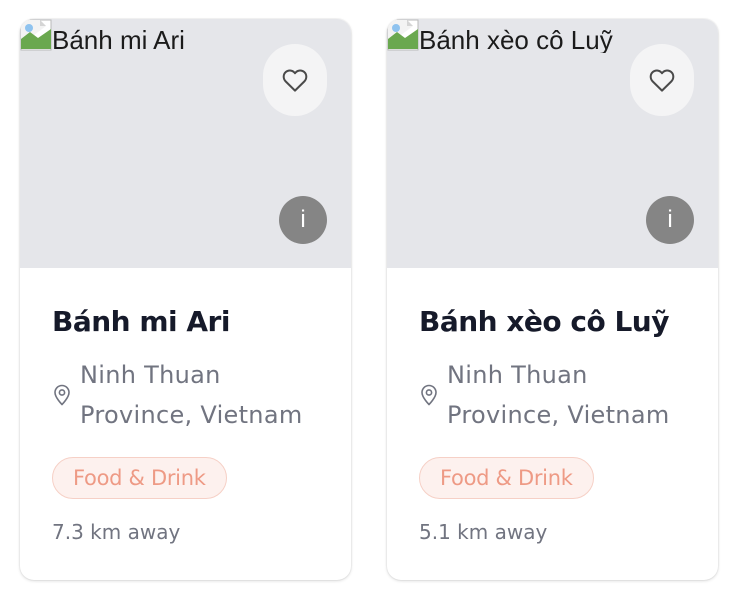  Describe the element at coordinates (185, 322) in the screenshot. I see `card-title: Bánh mi Ari` at that location.